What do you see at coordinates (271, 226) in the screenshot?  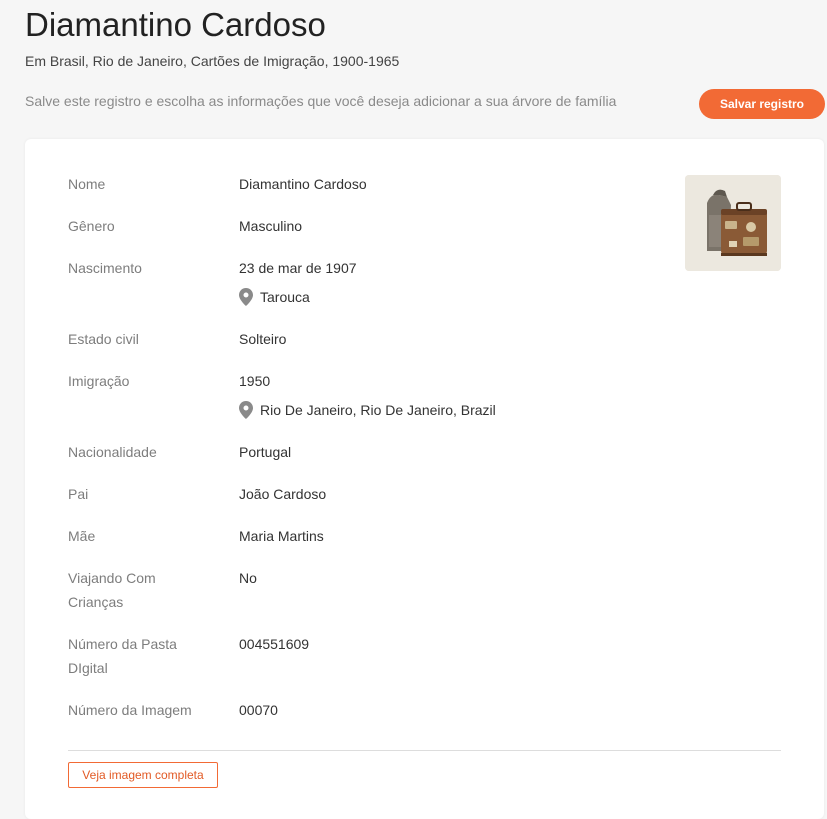 I see `field-value: Masculino` at bounding box center [271, 226].